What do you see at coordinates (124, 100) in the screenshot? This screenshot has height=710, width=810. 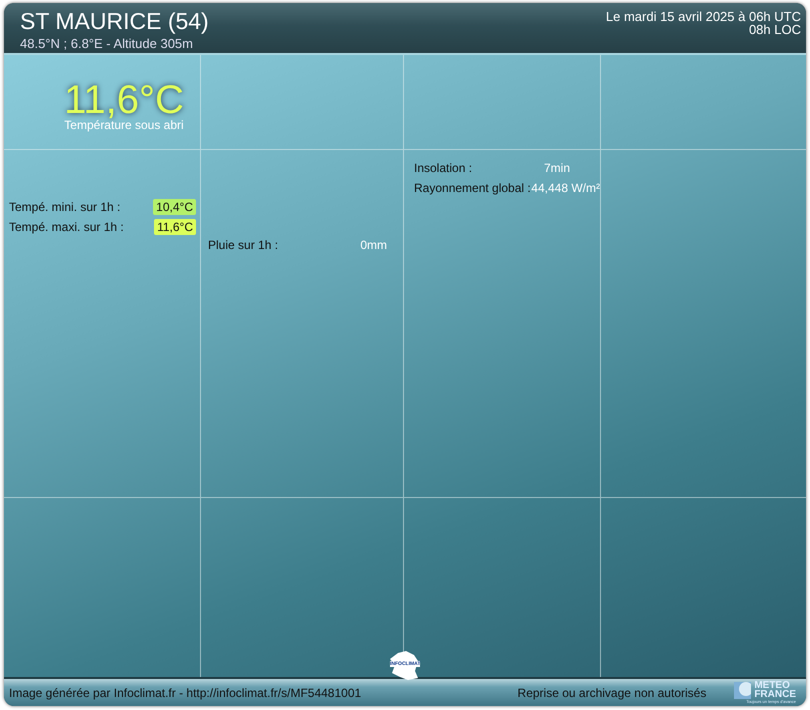 I see `temperature-value: 11,6°C` at bounding box center [124, 100].